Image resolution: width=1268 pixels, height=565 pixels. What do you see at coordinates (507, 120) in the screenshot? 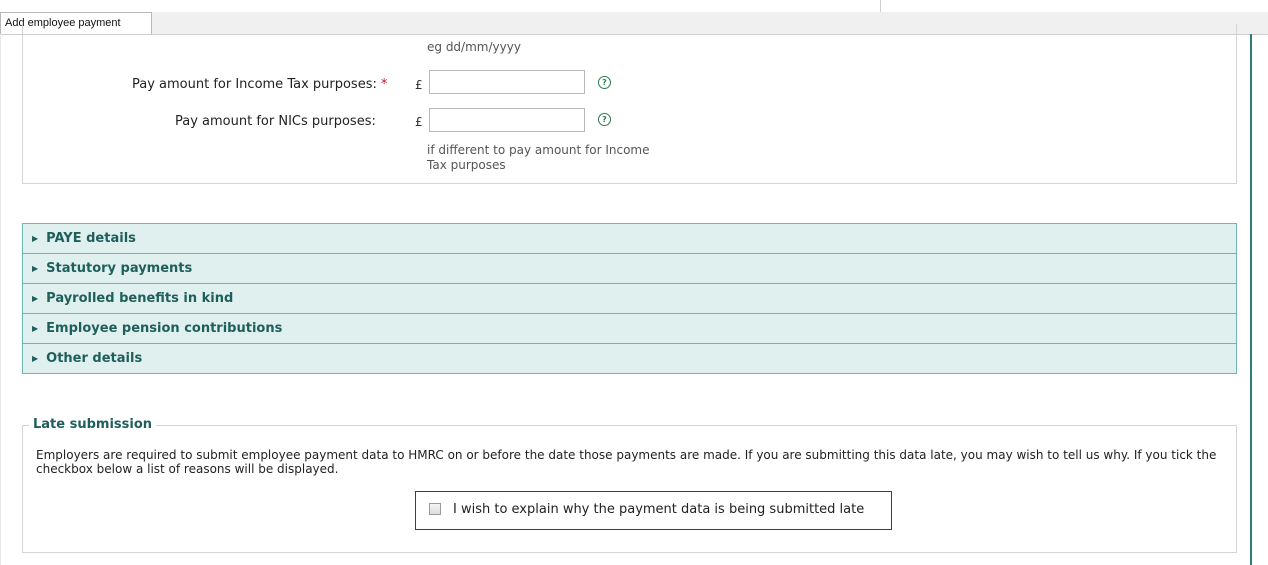
I see `nics-pay-input` at bounding box center [507, 120].